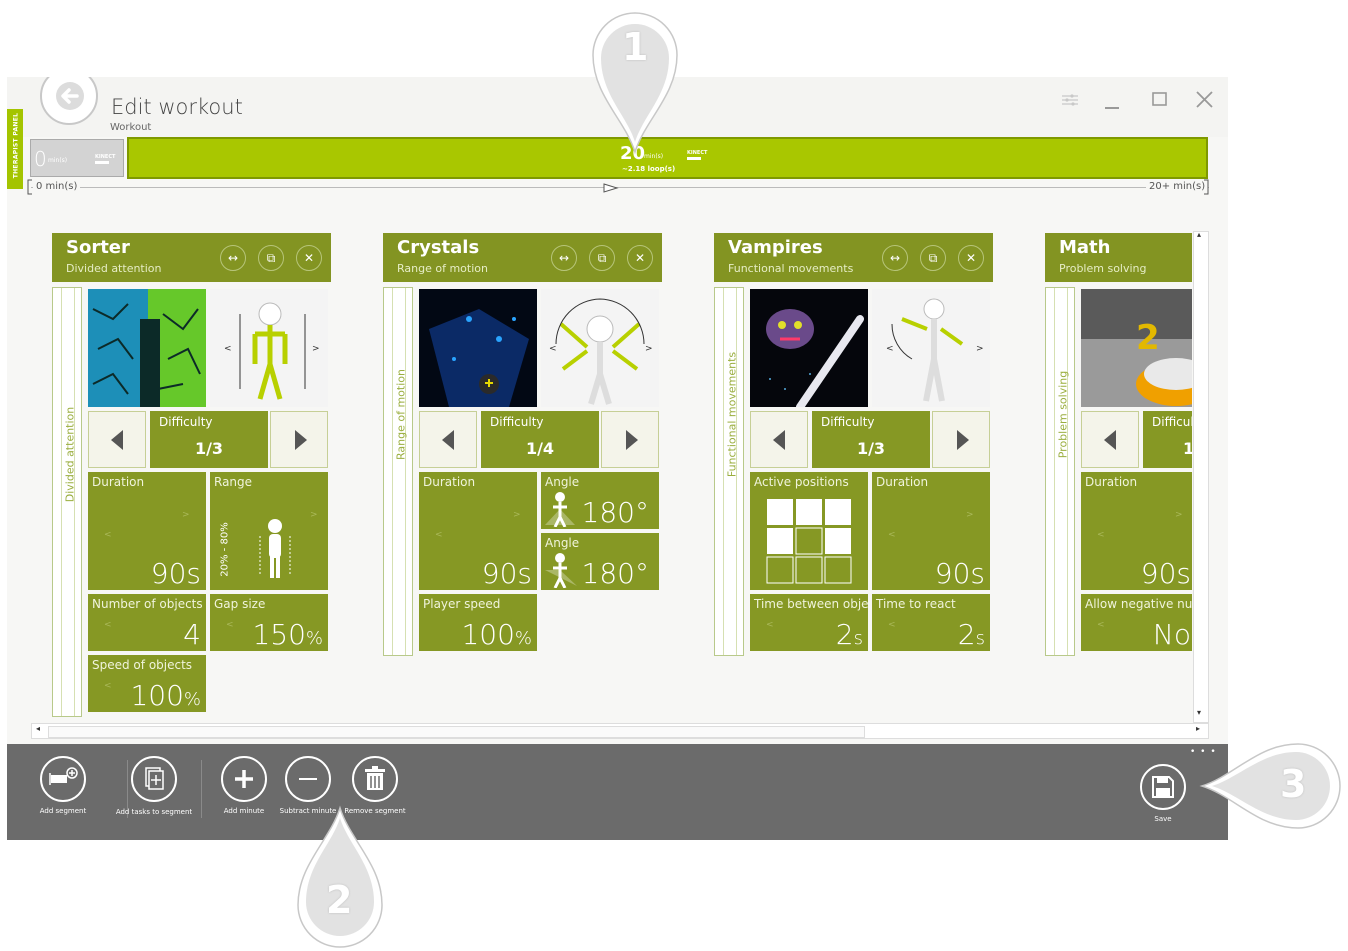 The width and height of the screenshot is (1348, 951). What do you see at coordinates (1136, 622) in the screenshot?
I see `allow-negative-numbers-tile: Allow negative numbers < No` at bounding box center [1136, 622].